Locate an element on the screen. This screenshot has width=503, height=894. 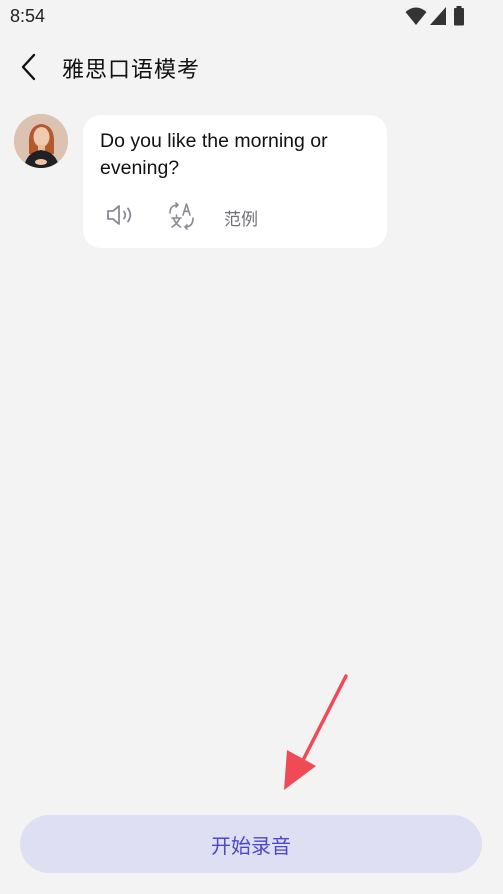
question-text: Do you like the morning or evening? is located at coordinates (214, 154).